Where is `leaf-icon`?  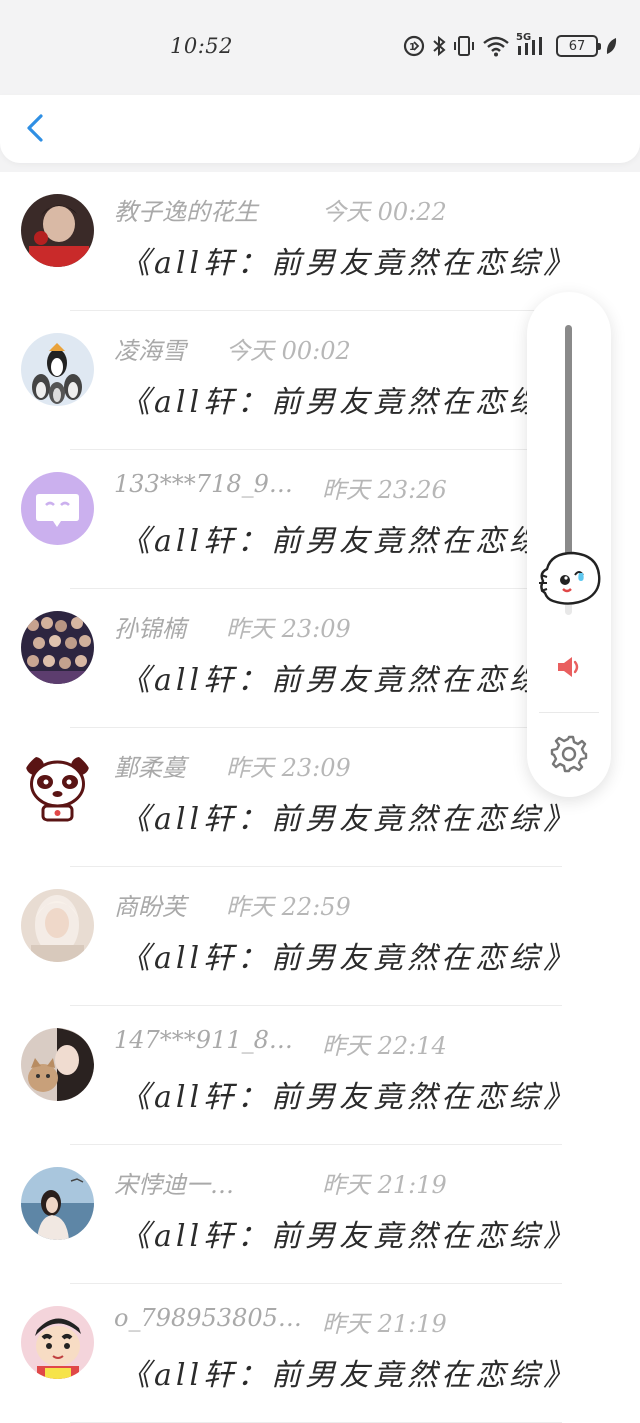 leaf-icon is located at coordinates (611, 46).